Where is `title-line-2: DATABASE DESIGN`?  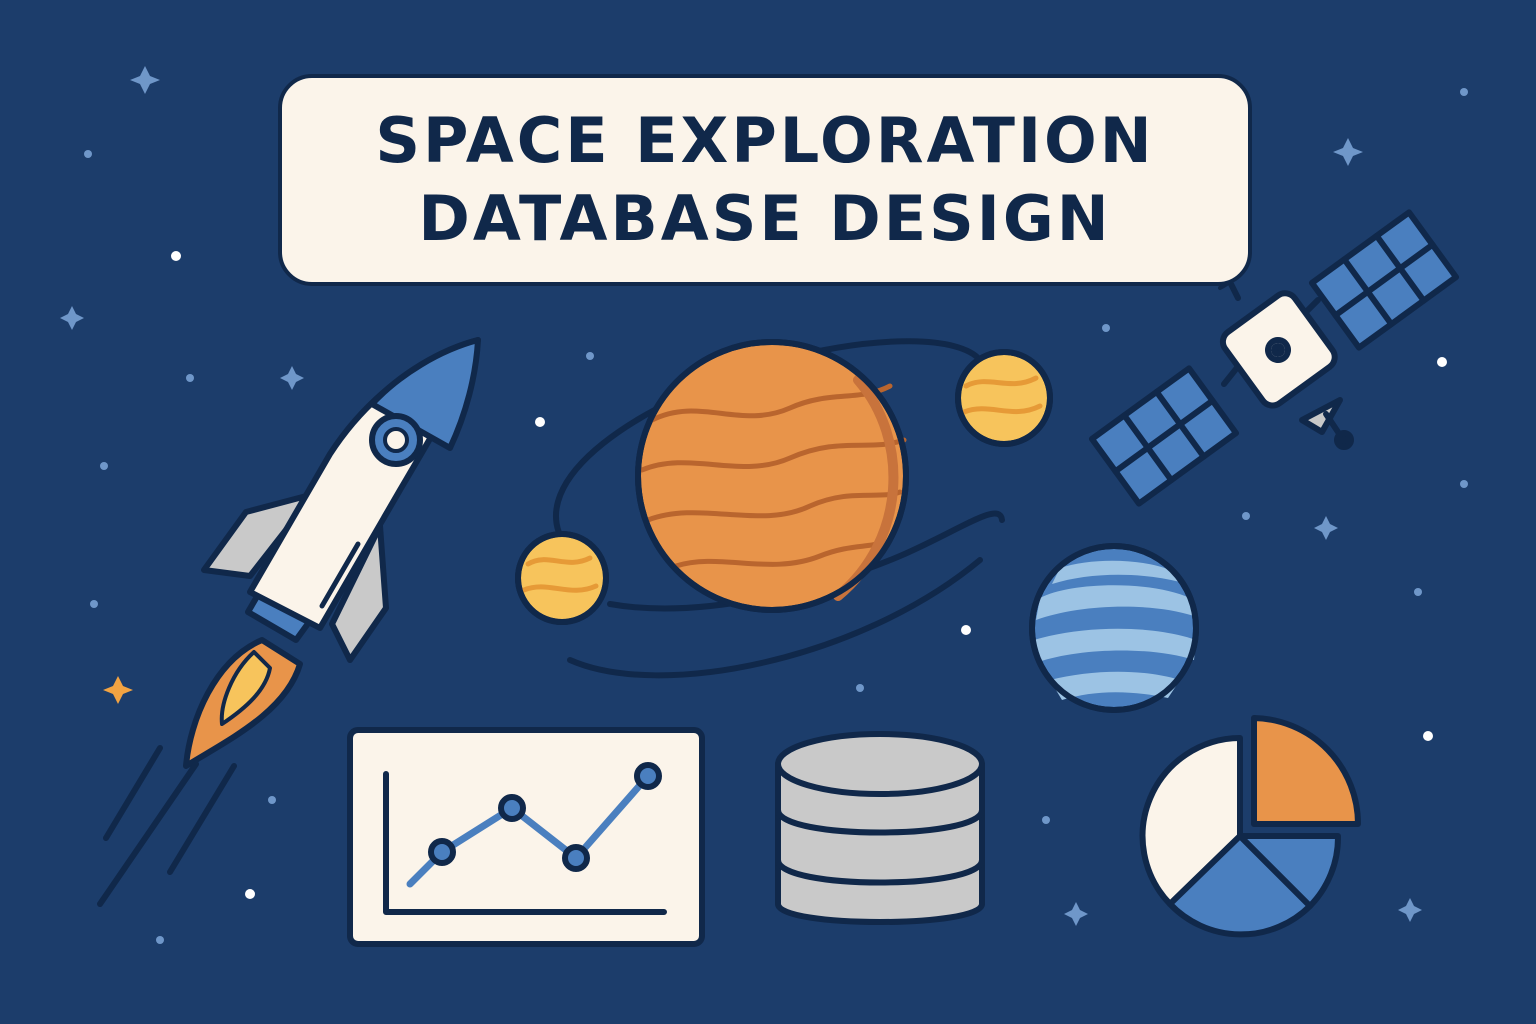
title-line-2: DATABASE DESIGN is located at coordinates (765, 218).